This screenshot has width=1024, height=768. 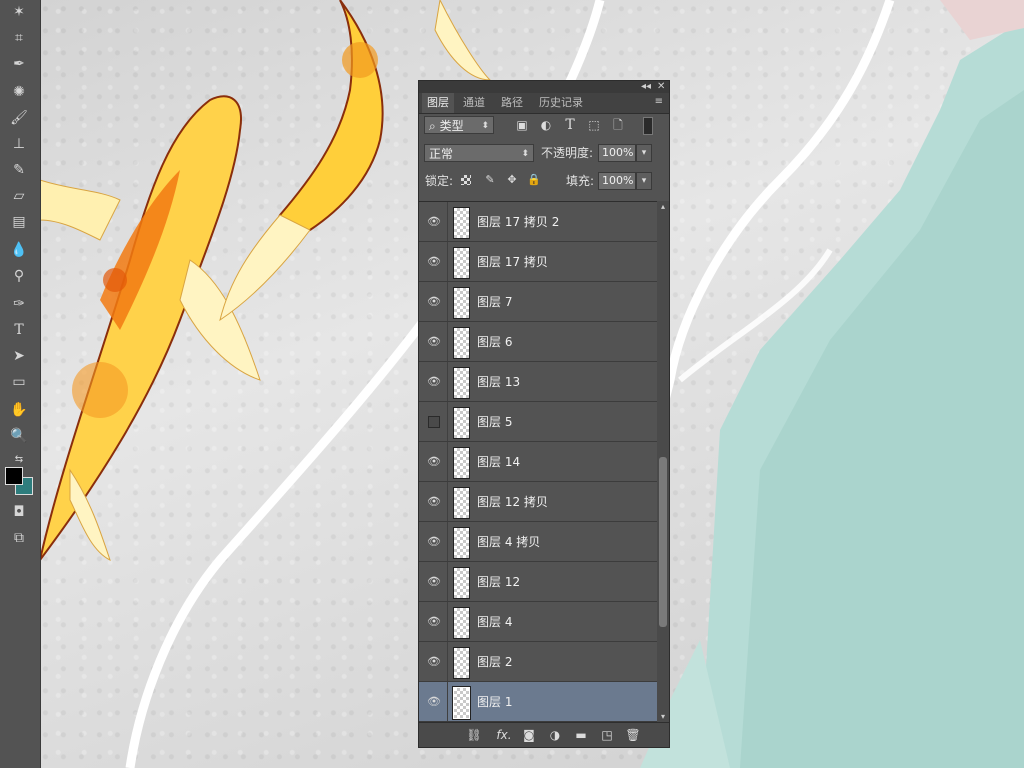 What do you see at coordinates (474, 103) in the screenshot?
I see `tab-channels: 通道` at bounding box center [474, 103].